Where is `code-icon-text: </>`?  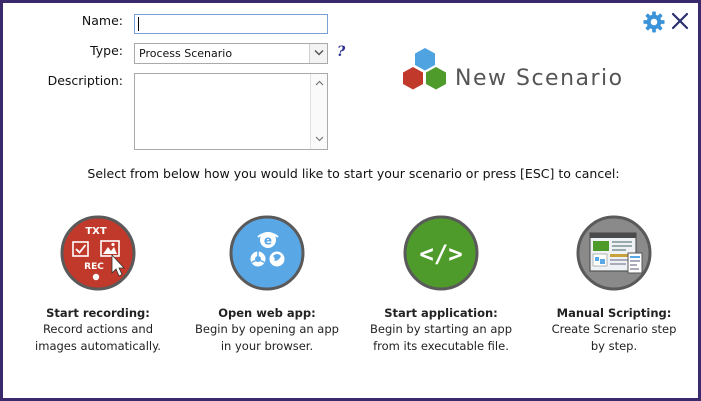
code-icon-text: </> is located at coordinates (440, 254).